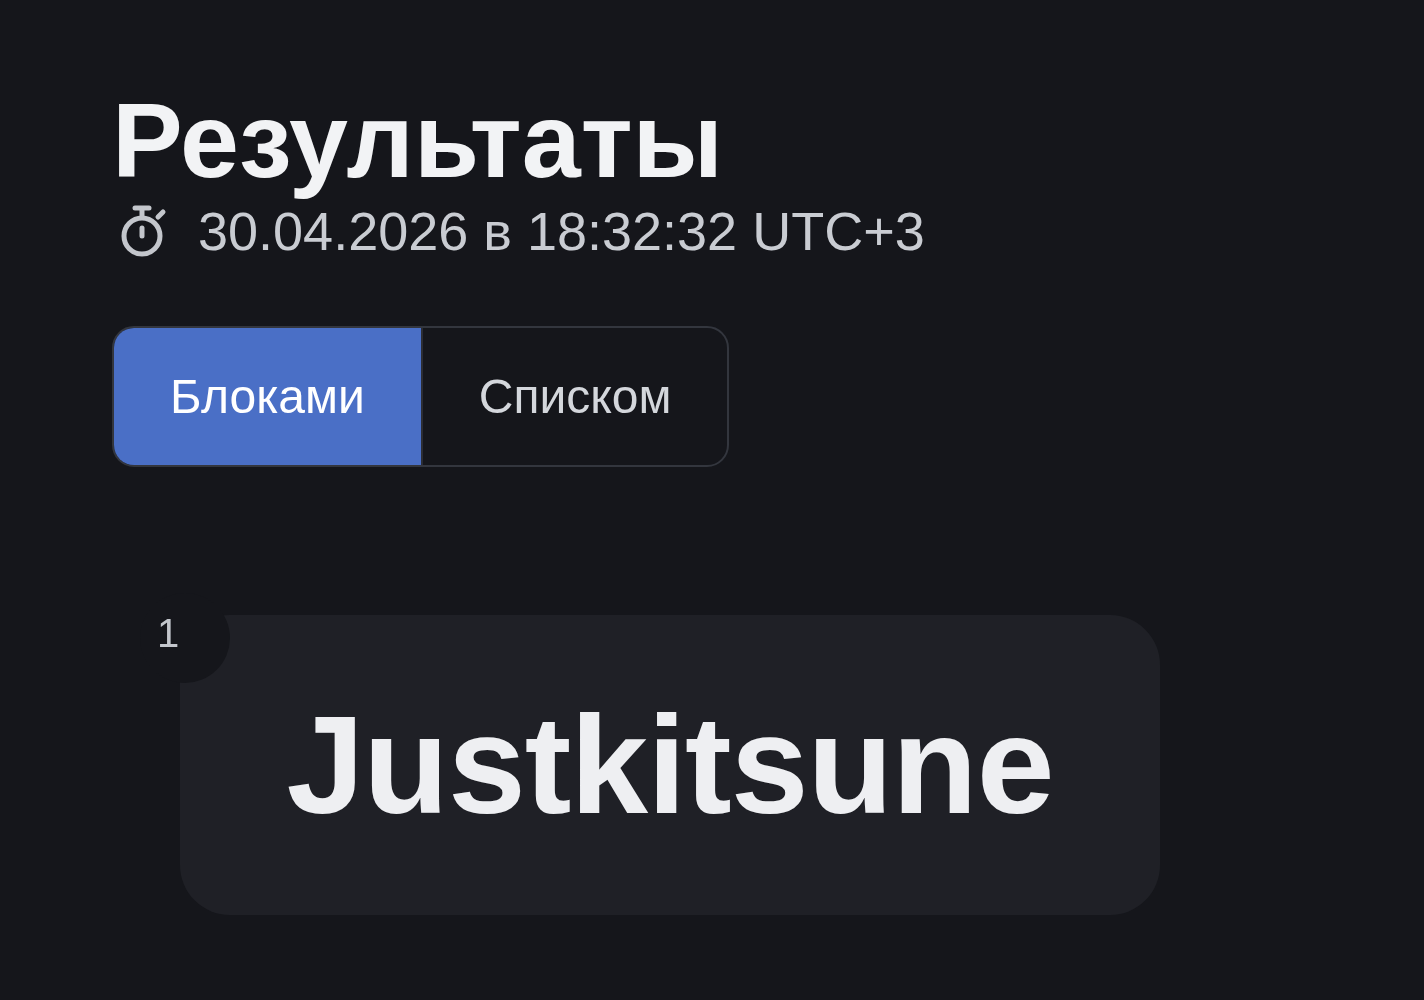  Describe the element at coordinates (670, 765) in the screenshot. I see `player-name: Justkitsune` at that location.